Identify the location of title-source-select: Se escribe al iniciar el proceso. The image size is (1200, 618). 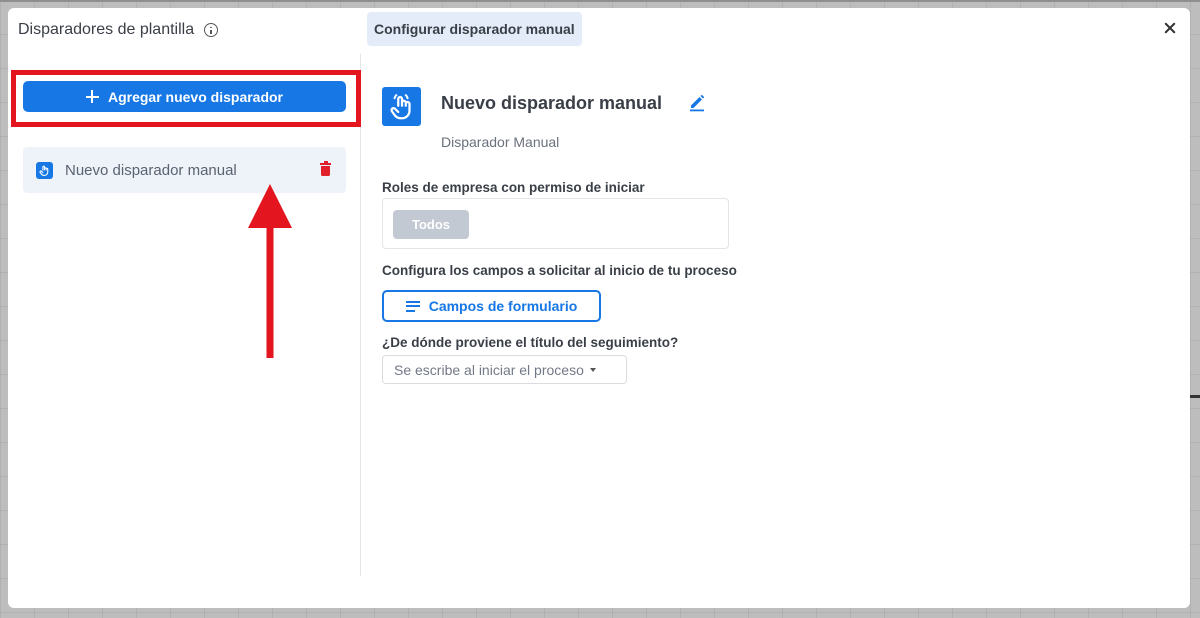
(504, 369).